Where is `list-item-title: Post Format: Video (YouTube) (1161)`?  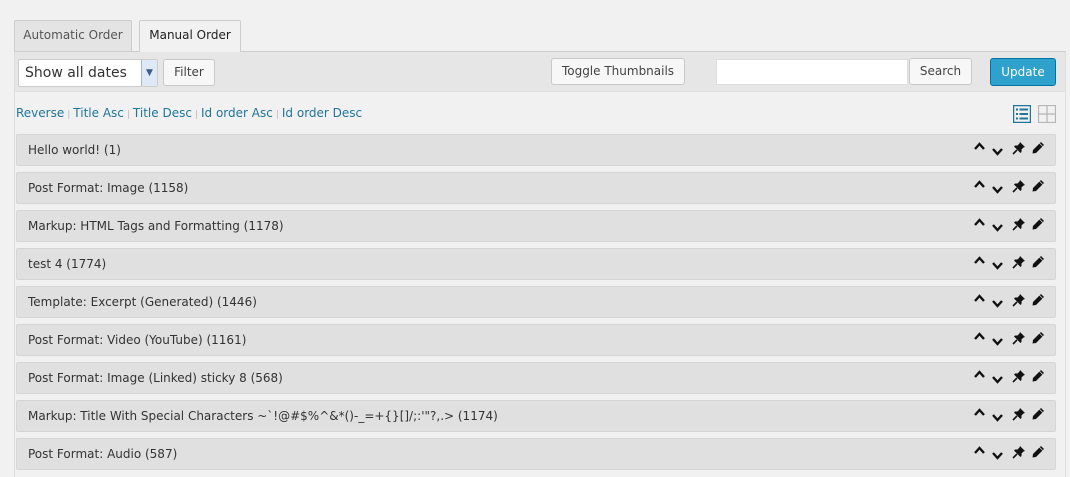 list-item-title: Post Format: Video (YouTube) (1161) is located at coordinates (137, 340).